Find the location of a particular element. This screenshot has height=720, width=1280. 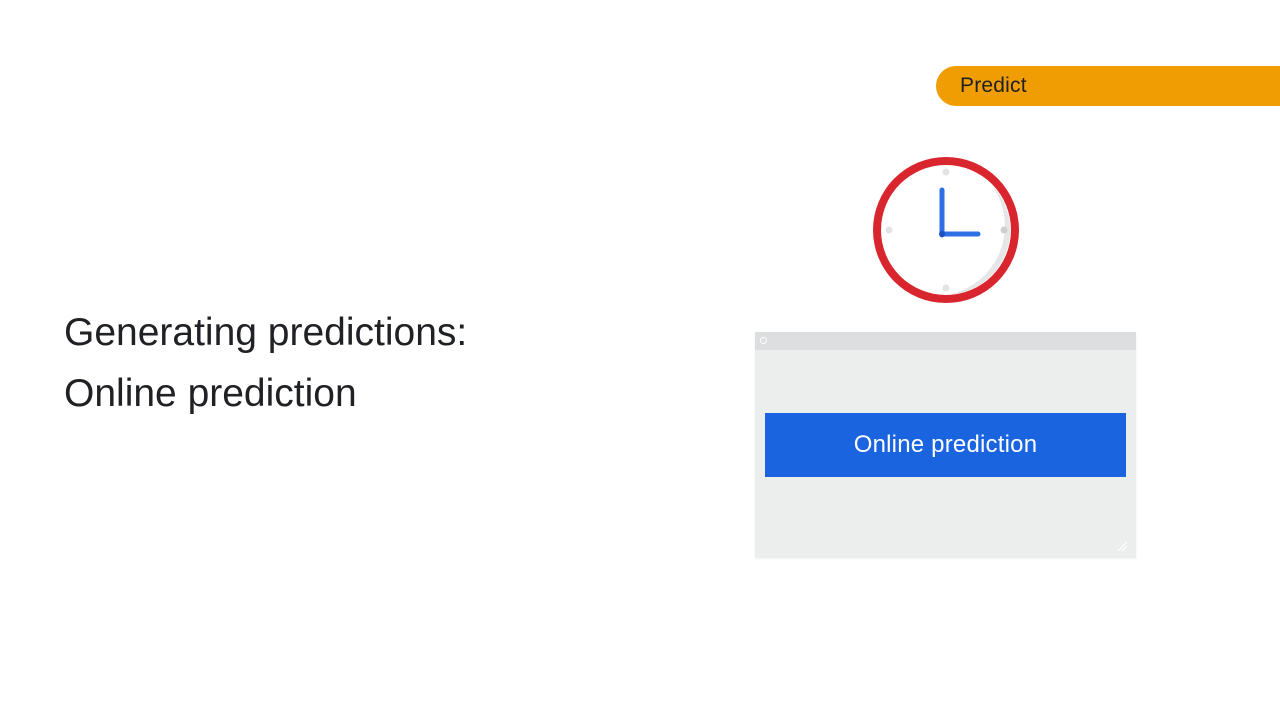

clock-icon is located at coordinates (946, 230).